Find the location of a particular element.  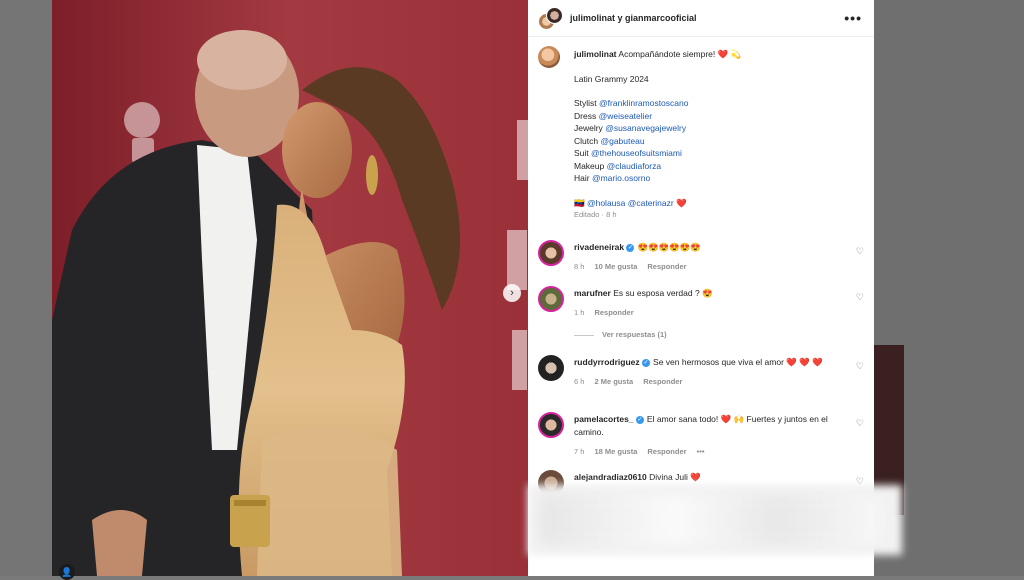

comment-text: Divina Juli ❤️ is located at coordinates (675, 477).